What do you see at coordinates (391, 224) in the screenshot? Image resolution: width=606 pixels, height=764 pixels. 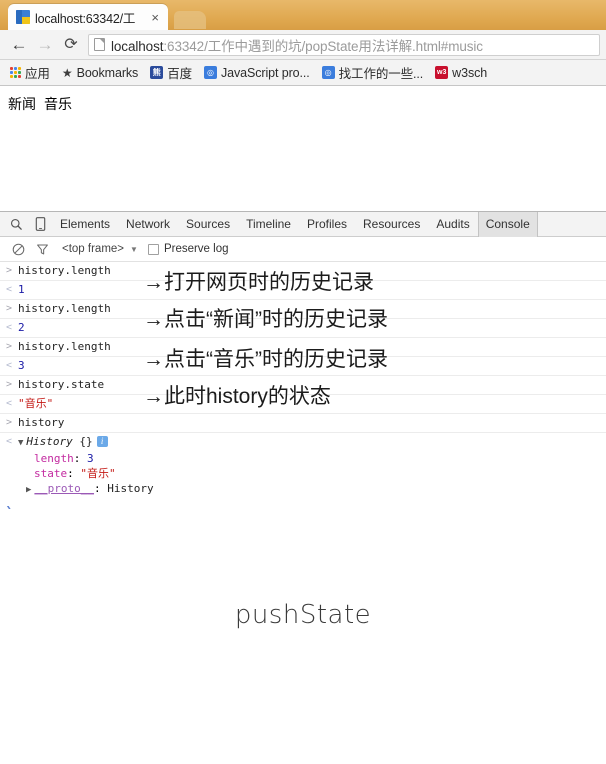 I see `tab-resources: Resources` at bounding box center [391, 224].